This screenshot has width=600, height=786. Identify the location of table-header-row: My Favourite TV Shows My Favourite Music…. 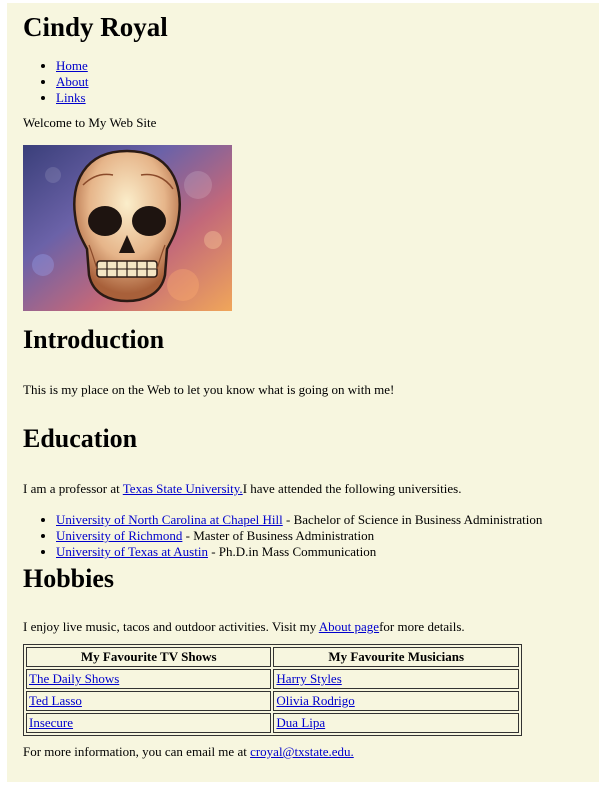
(272, 657).